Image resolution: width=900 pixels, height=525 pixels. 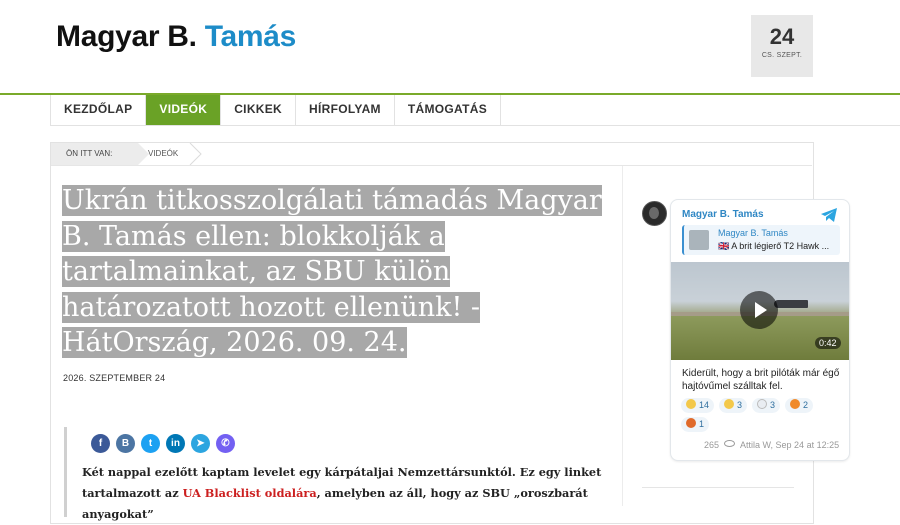 What do you see at coordinates (782, 36) in the screenshot?
I see `date-day: 24` at bounding box center [782, 36].